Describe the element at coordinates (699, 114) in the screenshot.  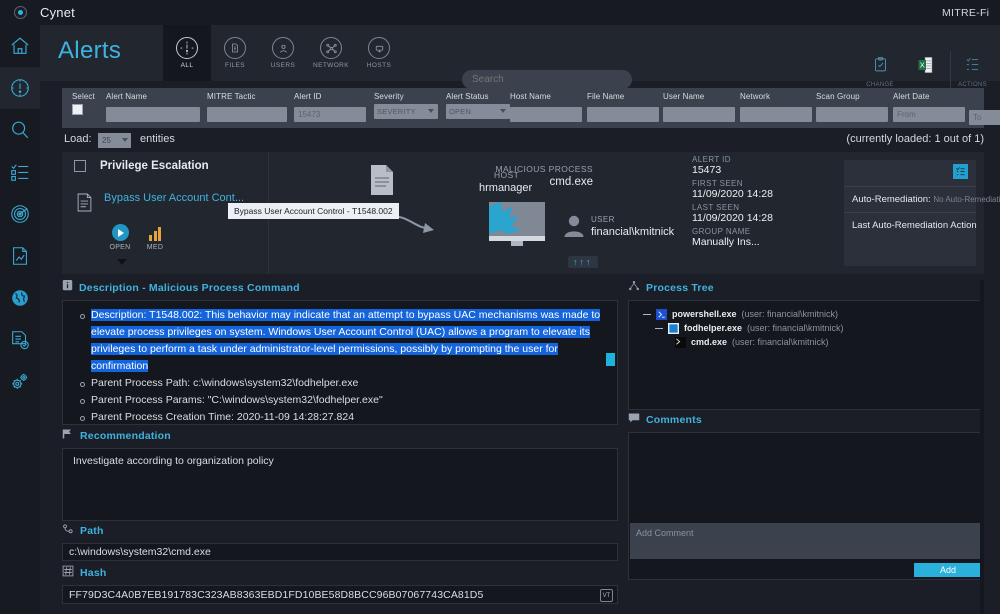
I see `filter-user-name-input` at that location.